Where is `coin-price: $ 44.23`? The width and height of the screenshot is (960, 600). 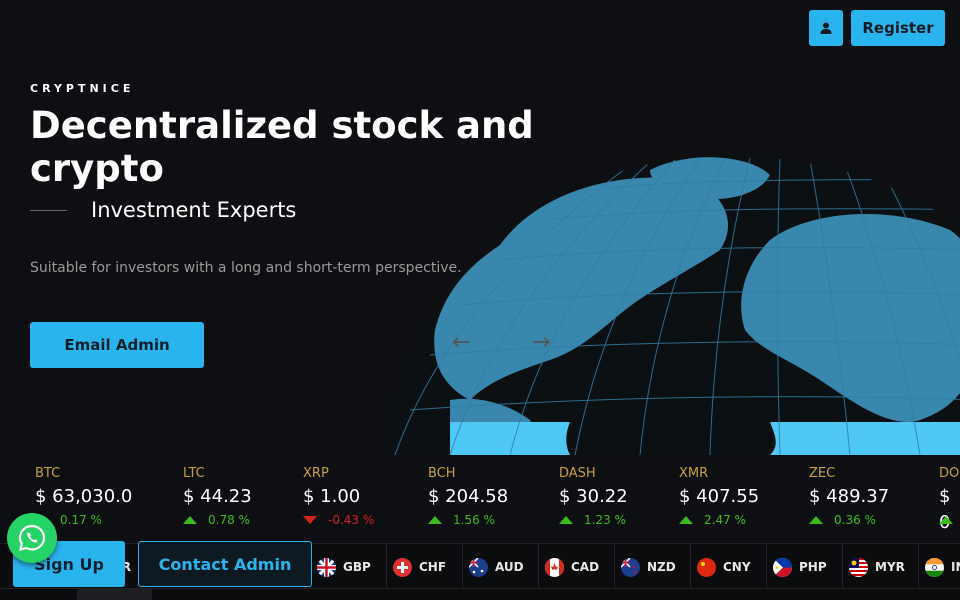
coin-price: $ 44.23 is located at coordinates (217, 496).